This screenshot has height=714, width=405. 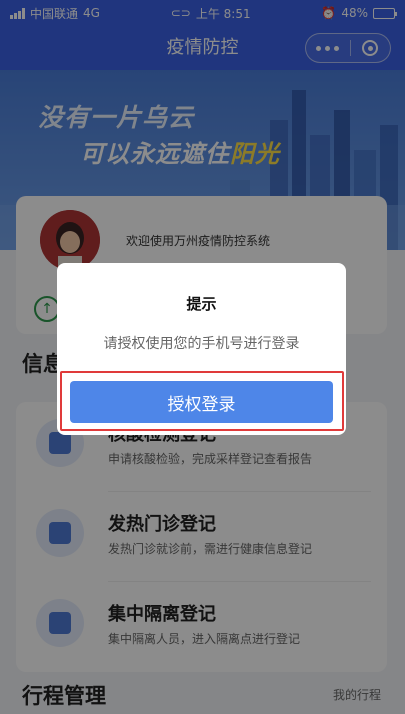 What do you see at coordinates (201, 344) in the screenshot?
I see `dialog-message: 请授权使用您的手机号进行登录` at bounding box center [201, 344].